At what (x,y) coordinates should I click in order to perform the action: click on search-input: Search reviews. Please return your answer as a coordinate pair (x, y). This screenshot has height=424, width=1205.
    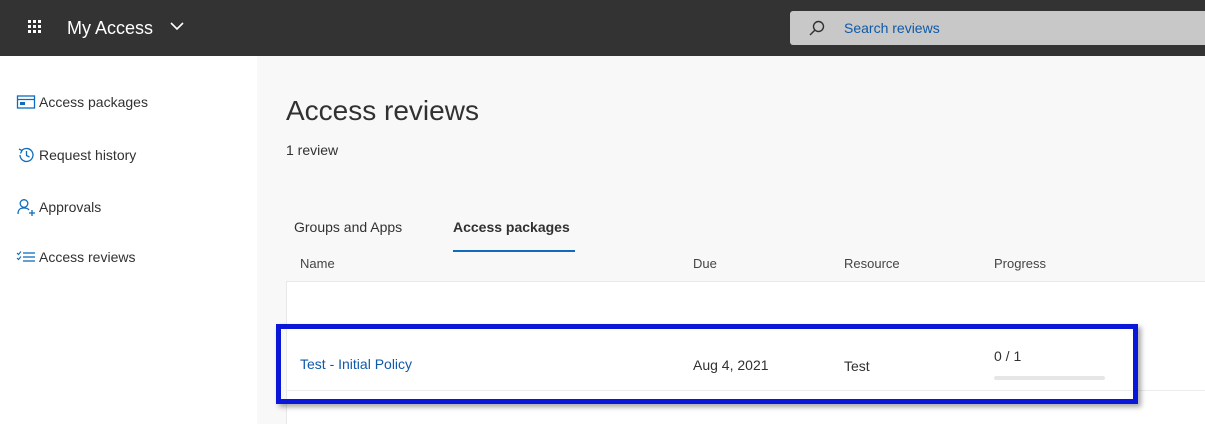
    Looking at the image, I should click on (892, 28).